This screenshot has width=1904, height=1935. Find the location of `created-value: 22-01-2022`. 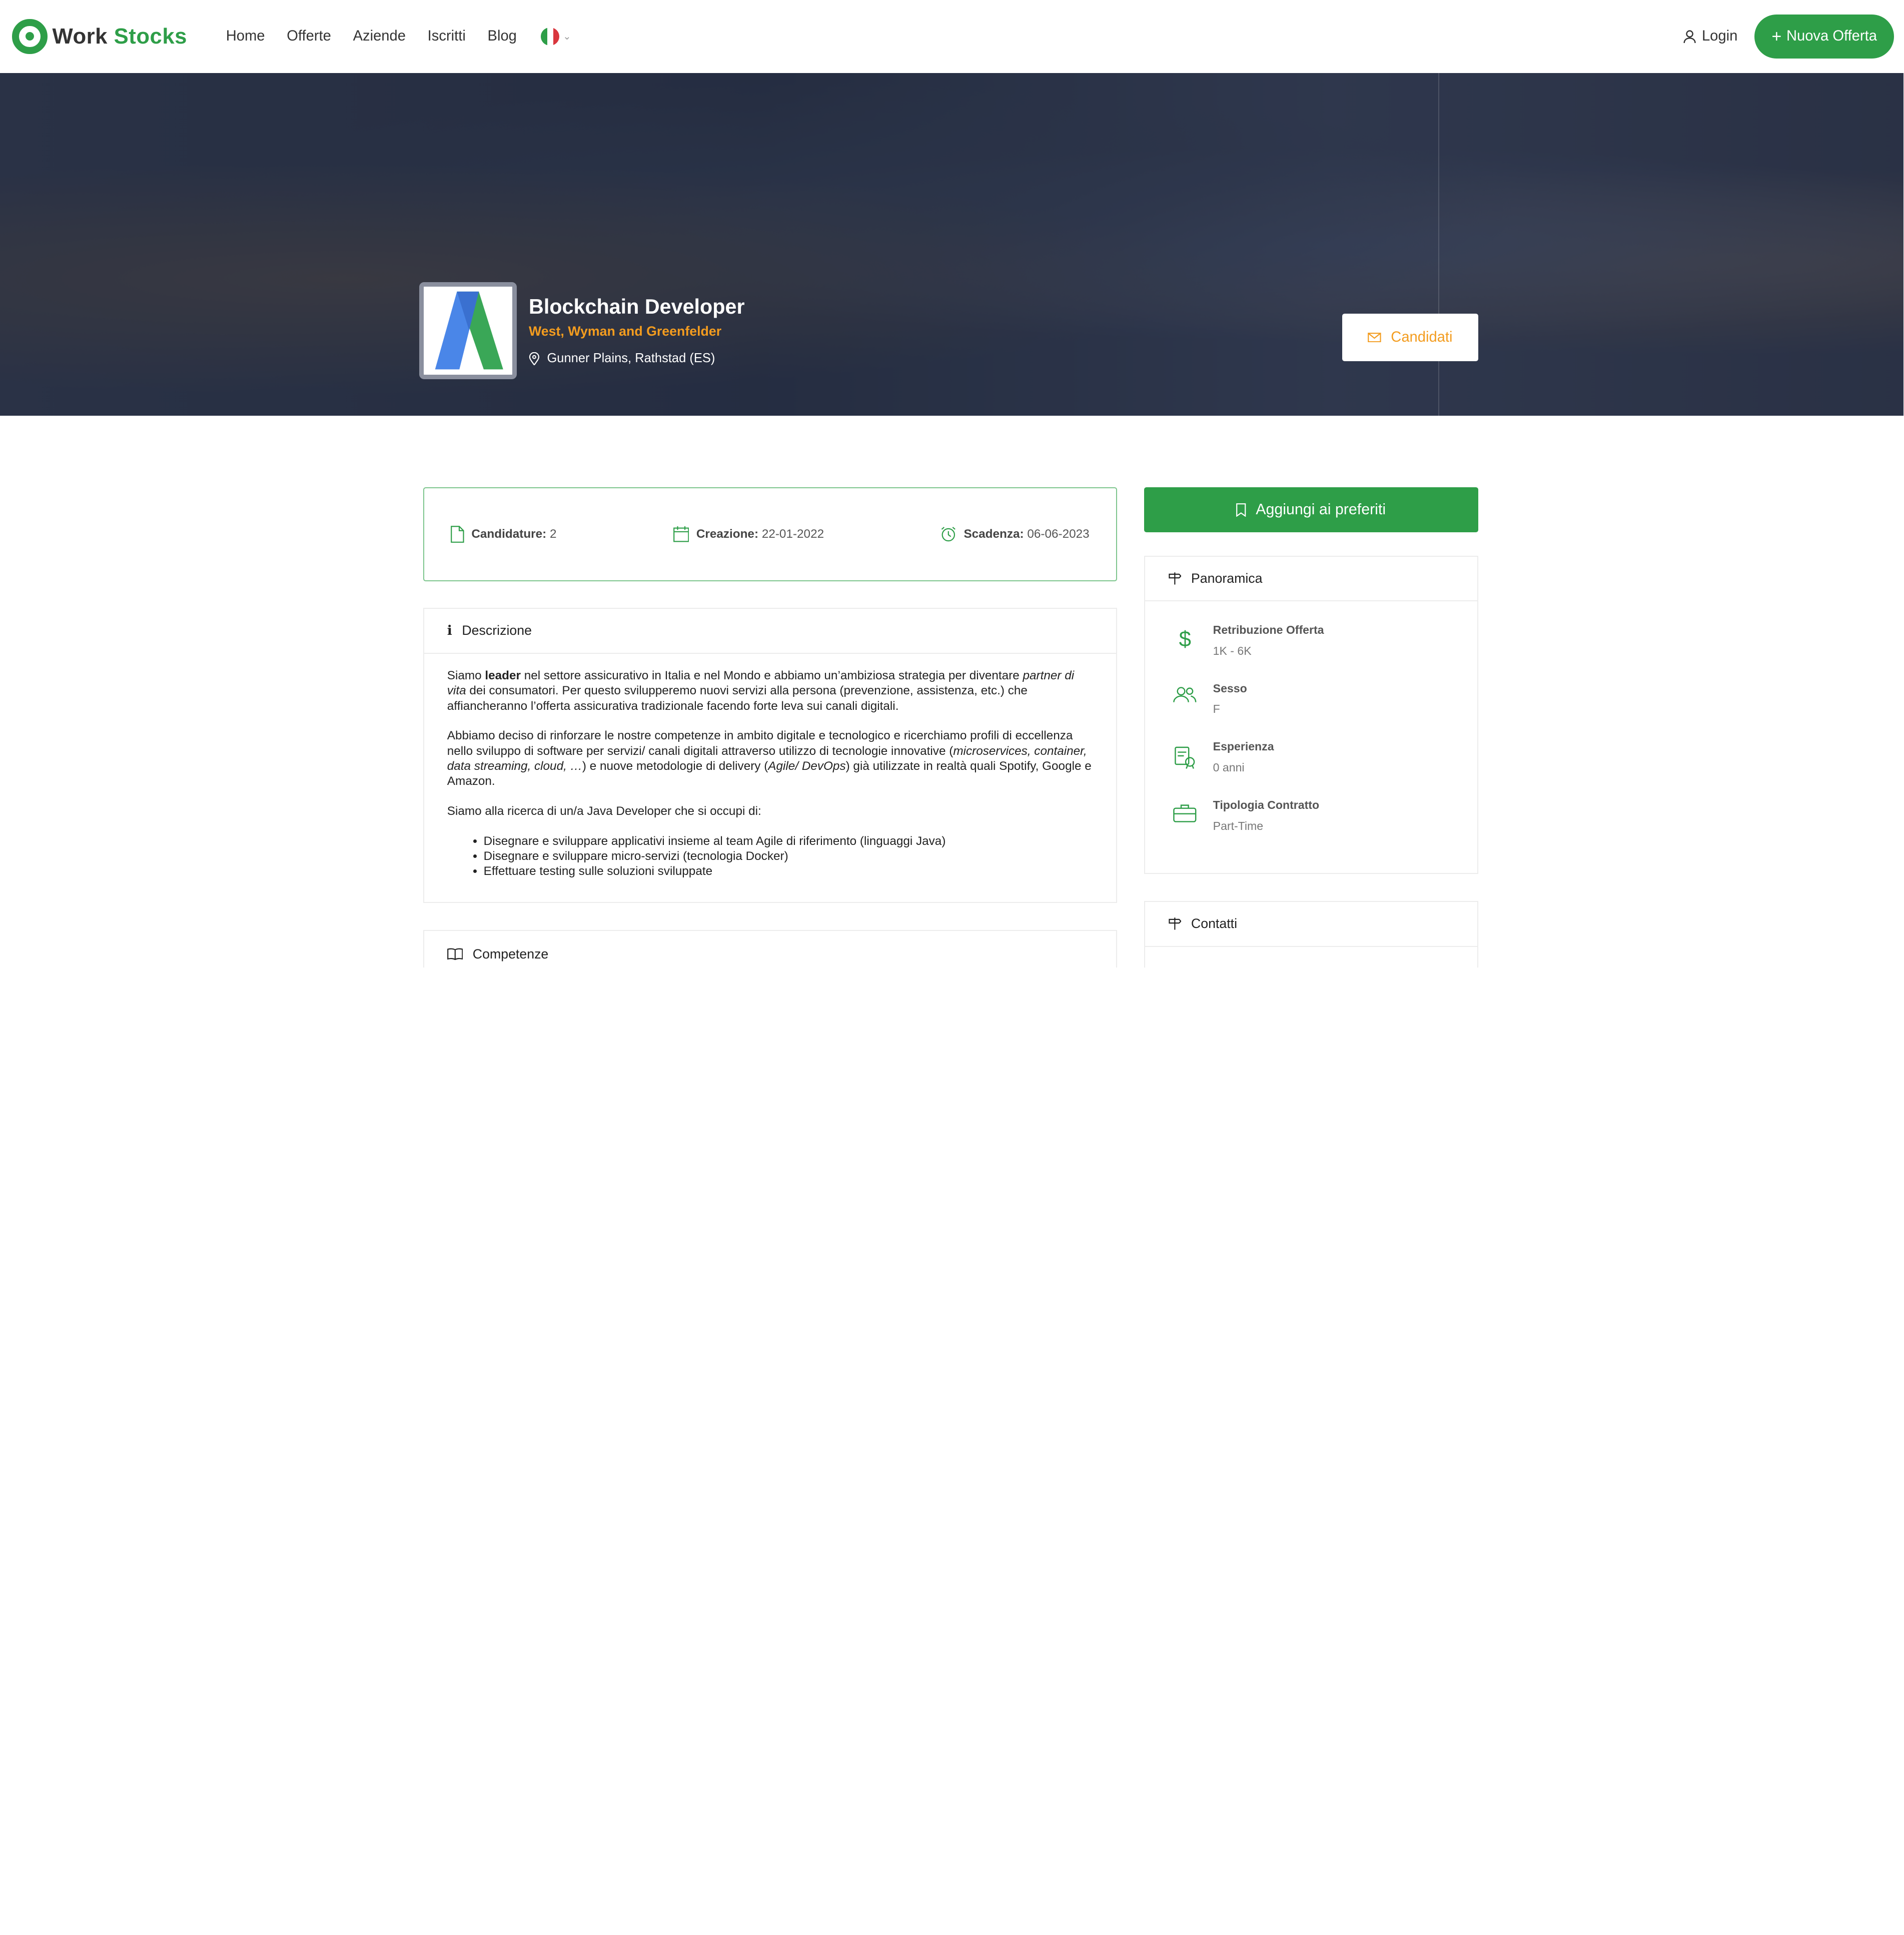

created-value: 22-01-2022 is located at coordinates (792, 534).